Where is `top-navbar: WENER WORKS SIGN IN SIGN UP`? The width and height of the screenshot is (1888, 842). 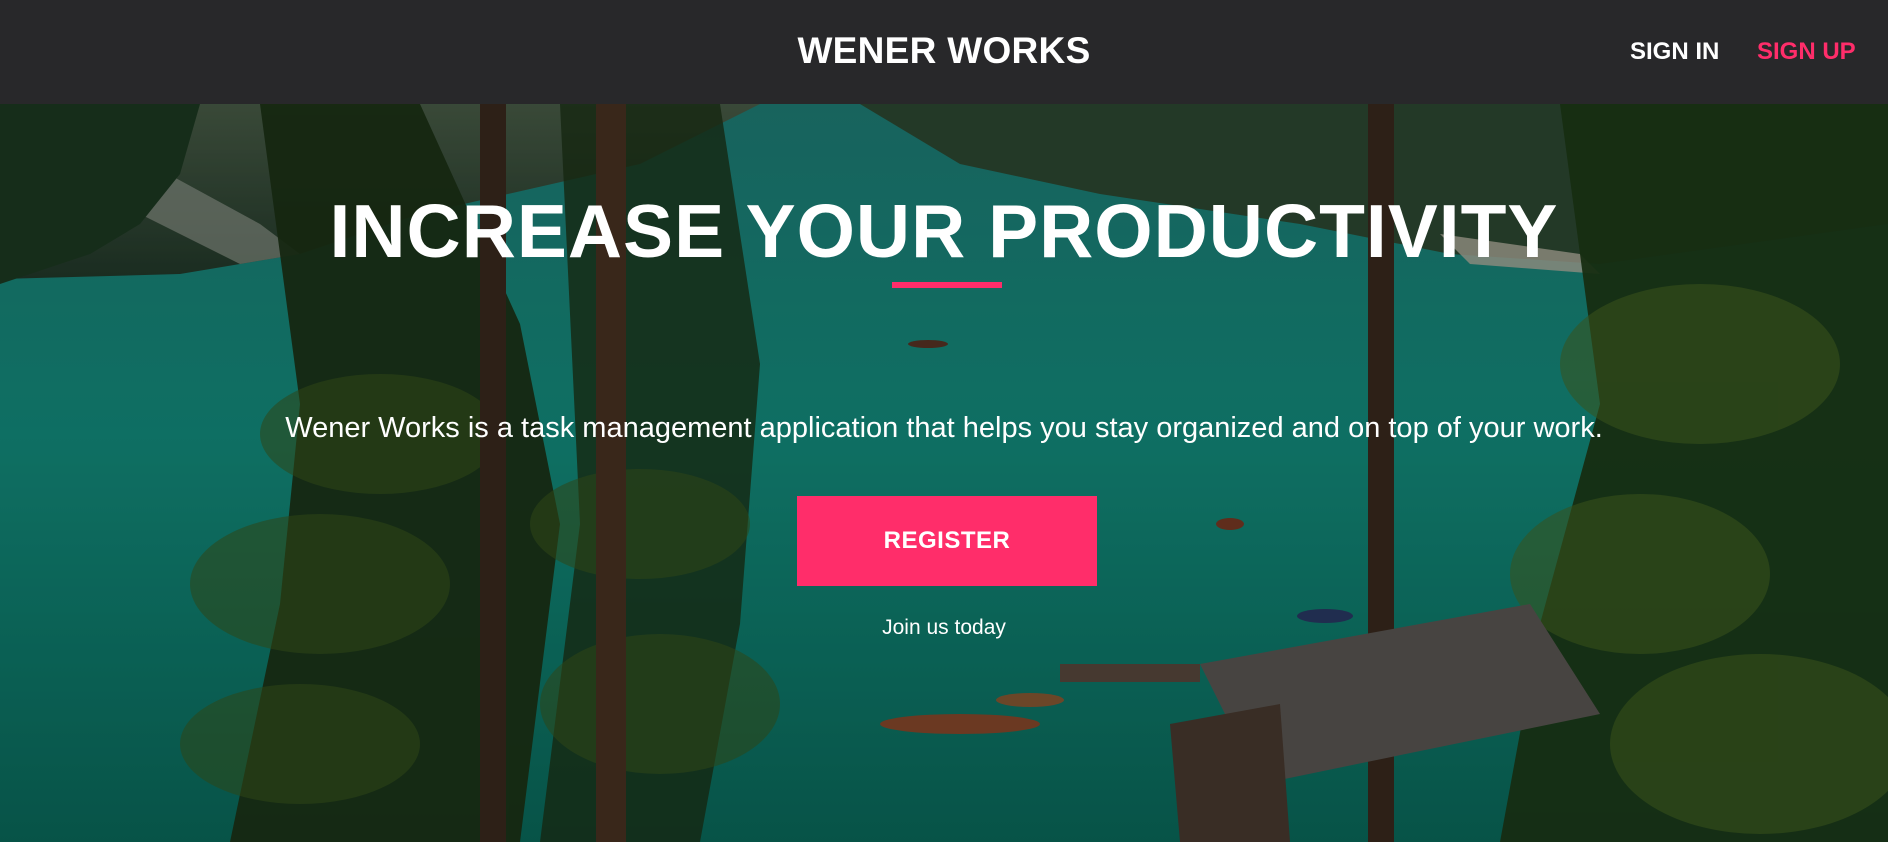 top-navbar: WENER WORKS SIGN IN SIGN UP is located at coordinates (944, 52).